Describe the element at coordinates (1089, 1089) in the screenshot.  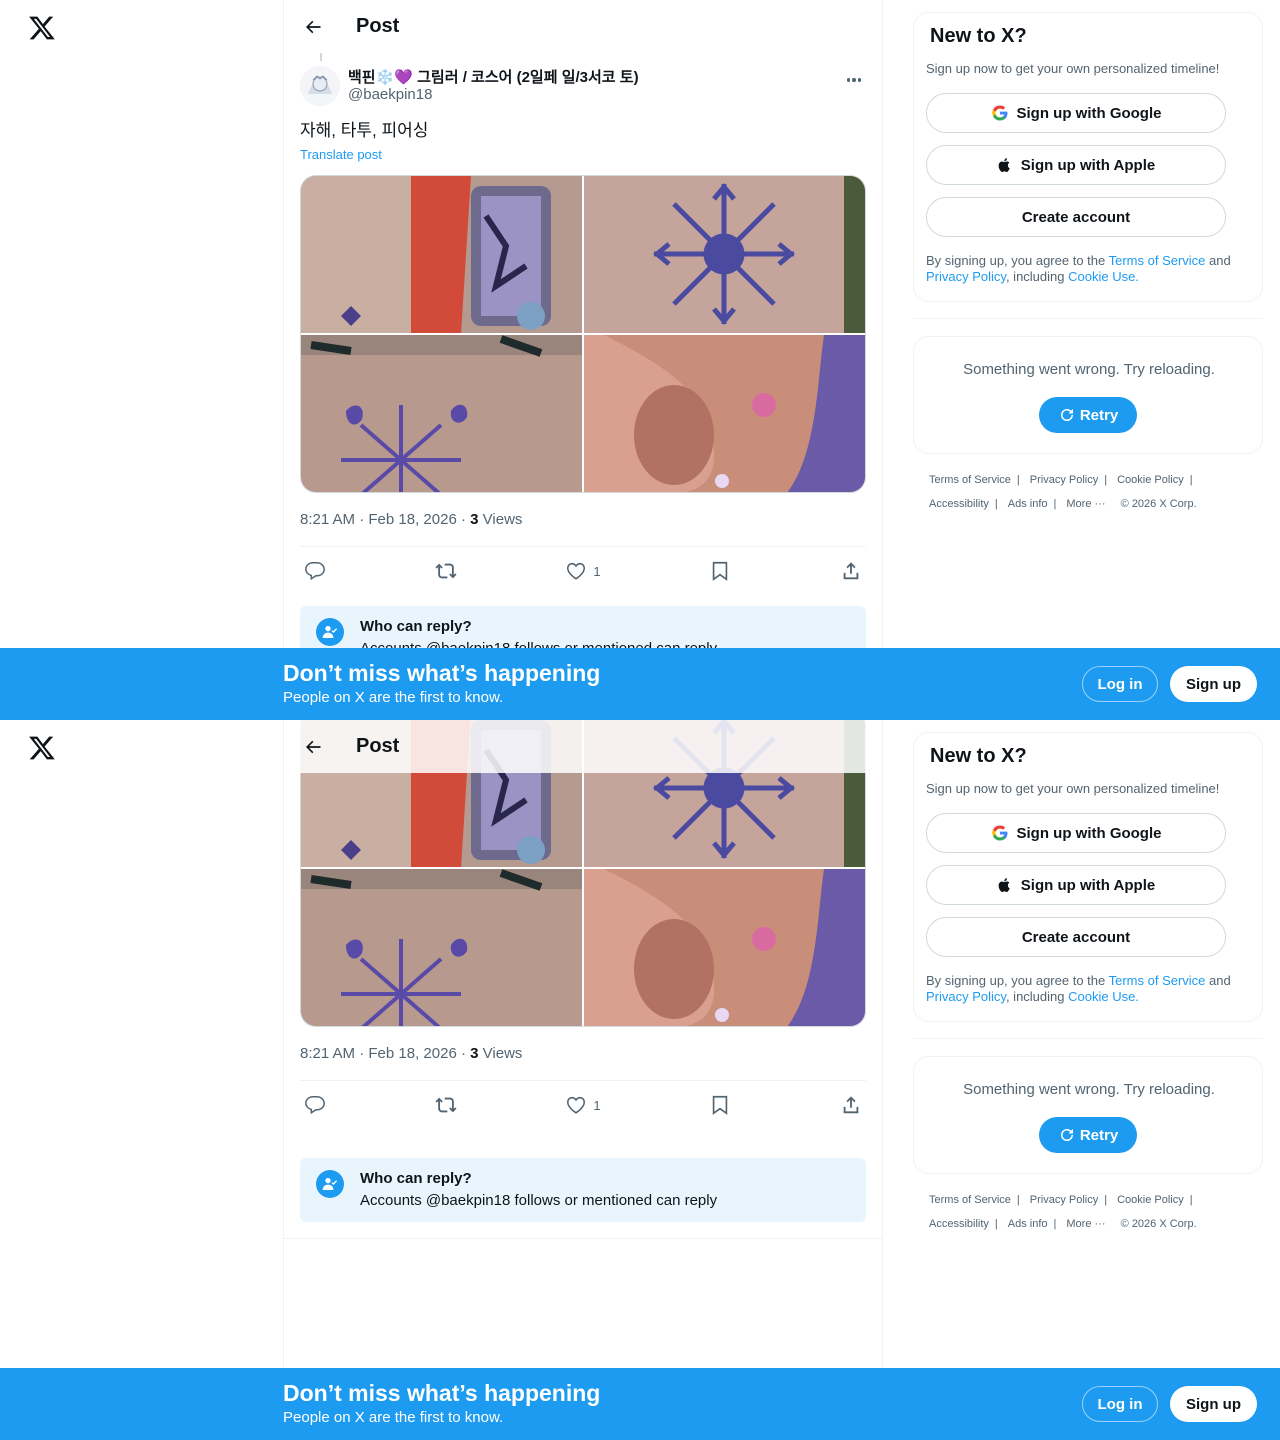
I see `error-message: Something went wrong. Try reloading.` at that location.